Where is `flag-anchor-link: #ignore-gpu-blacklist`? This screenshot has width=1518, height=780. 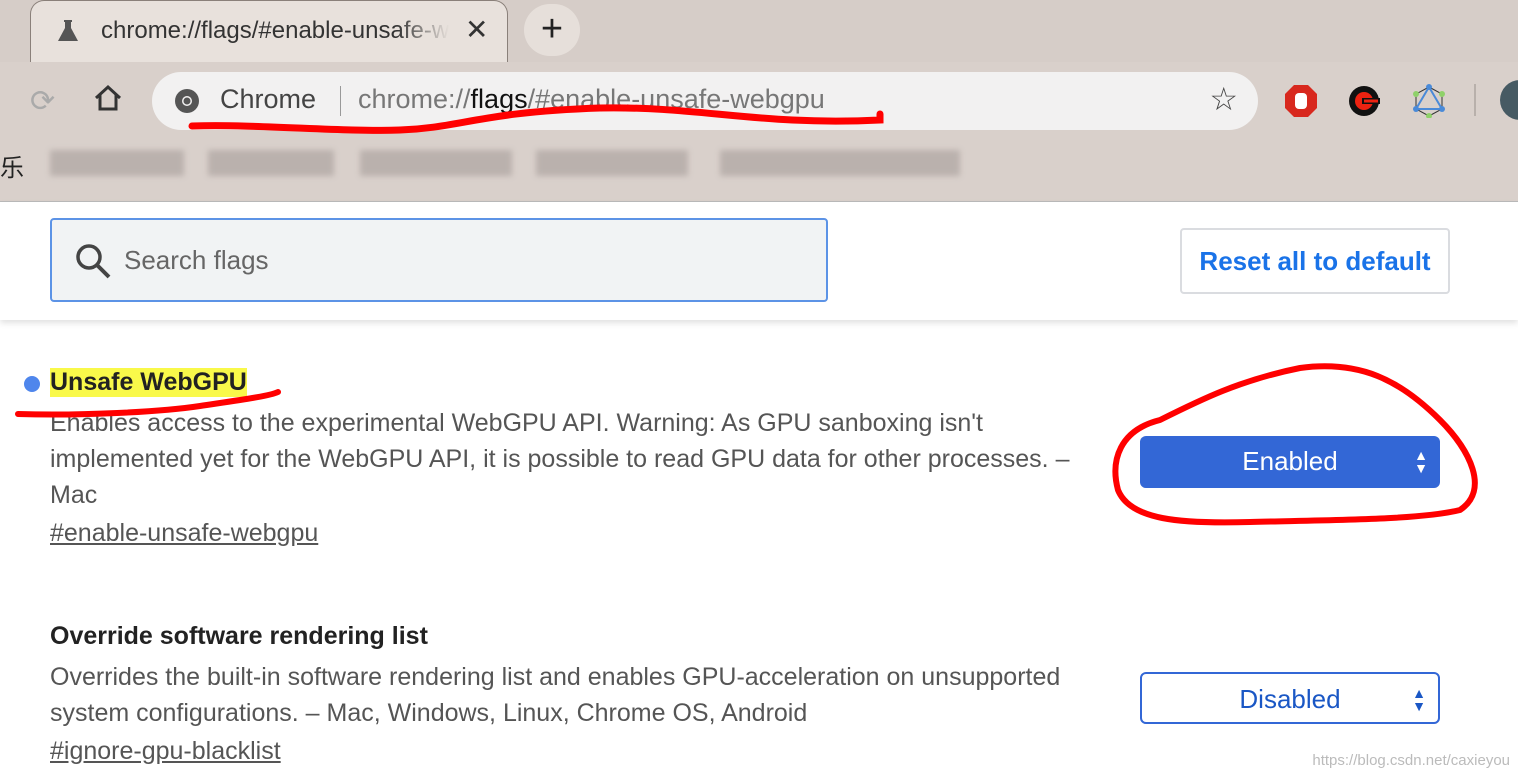
flag-anchor-link: #ignore-gpu-blacklist is located at coordinates (165, 751).